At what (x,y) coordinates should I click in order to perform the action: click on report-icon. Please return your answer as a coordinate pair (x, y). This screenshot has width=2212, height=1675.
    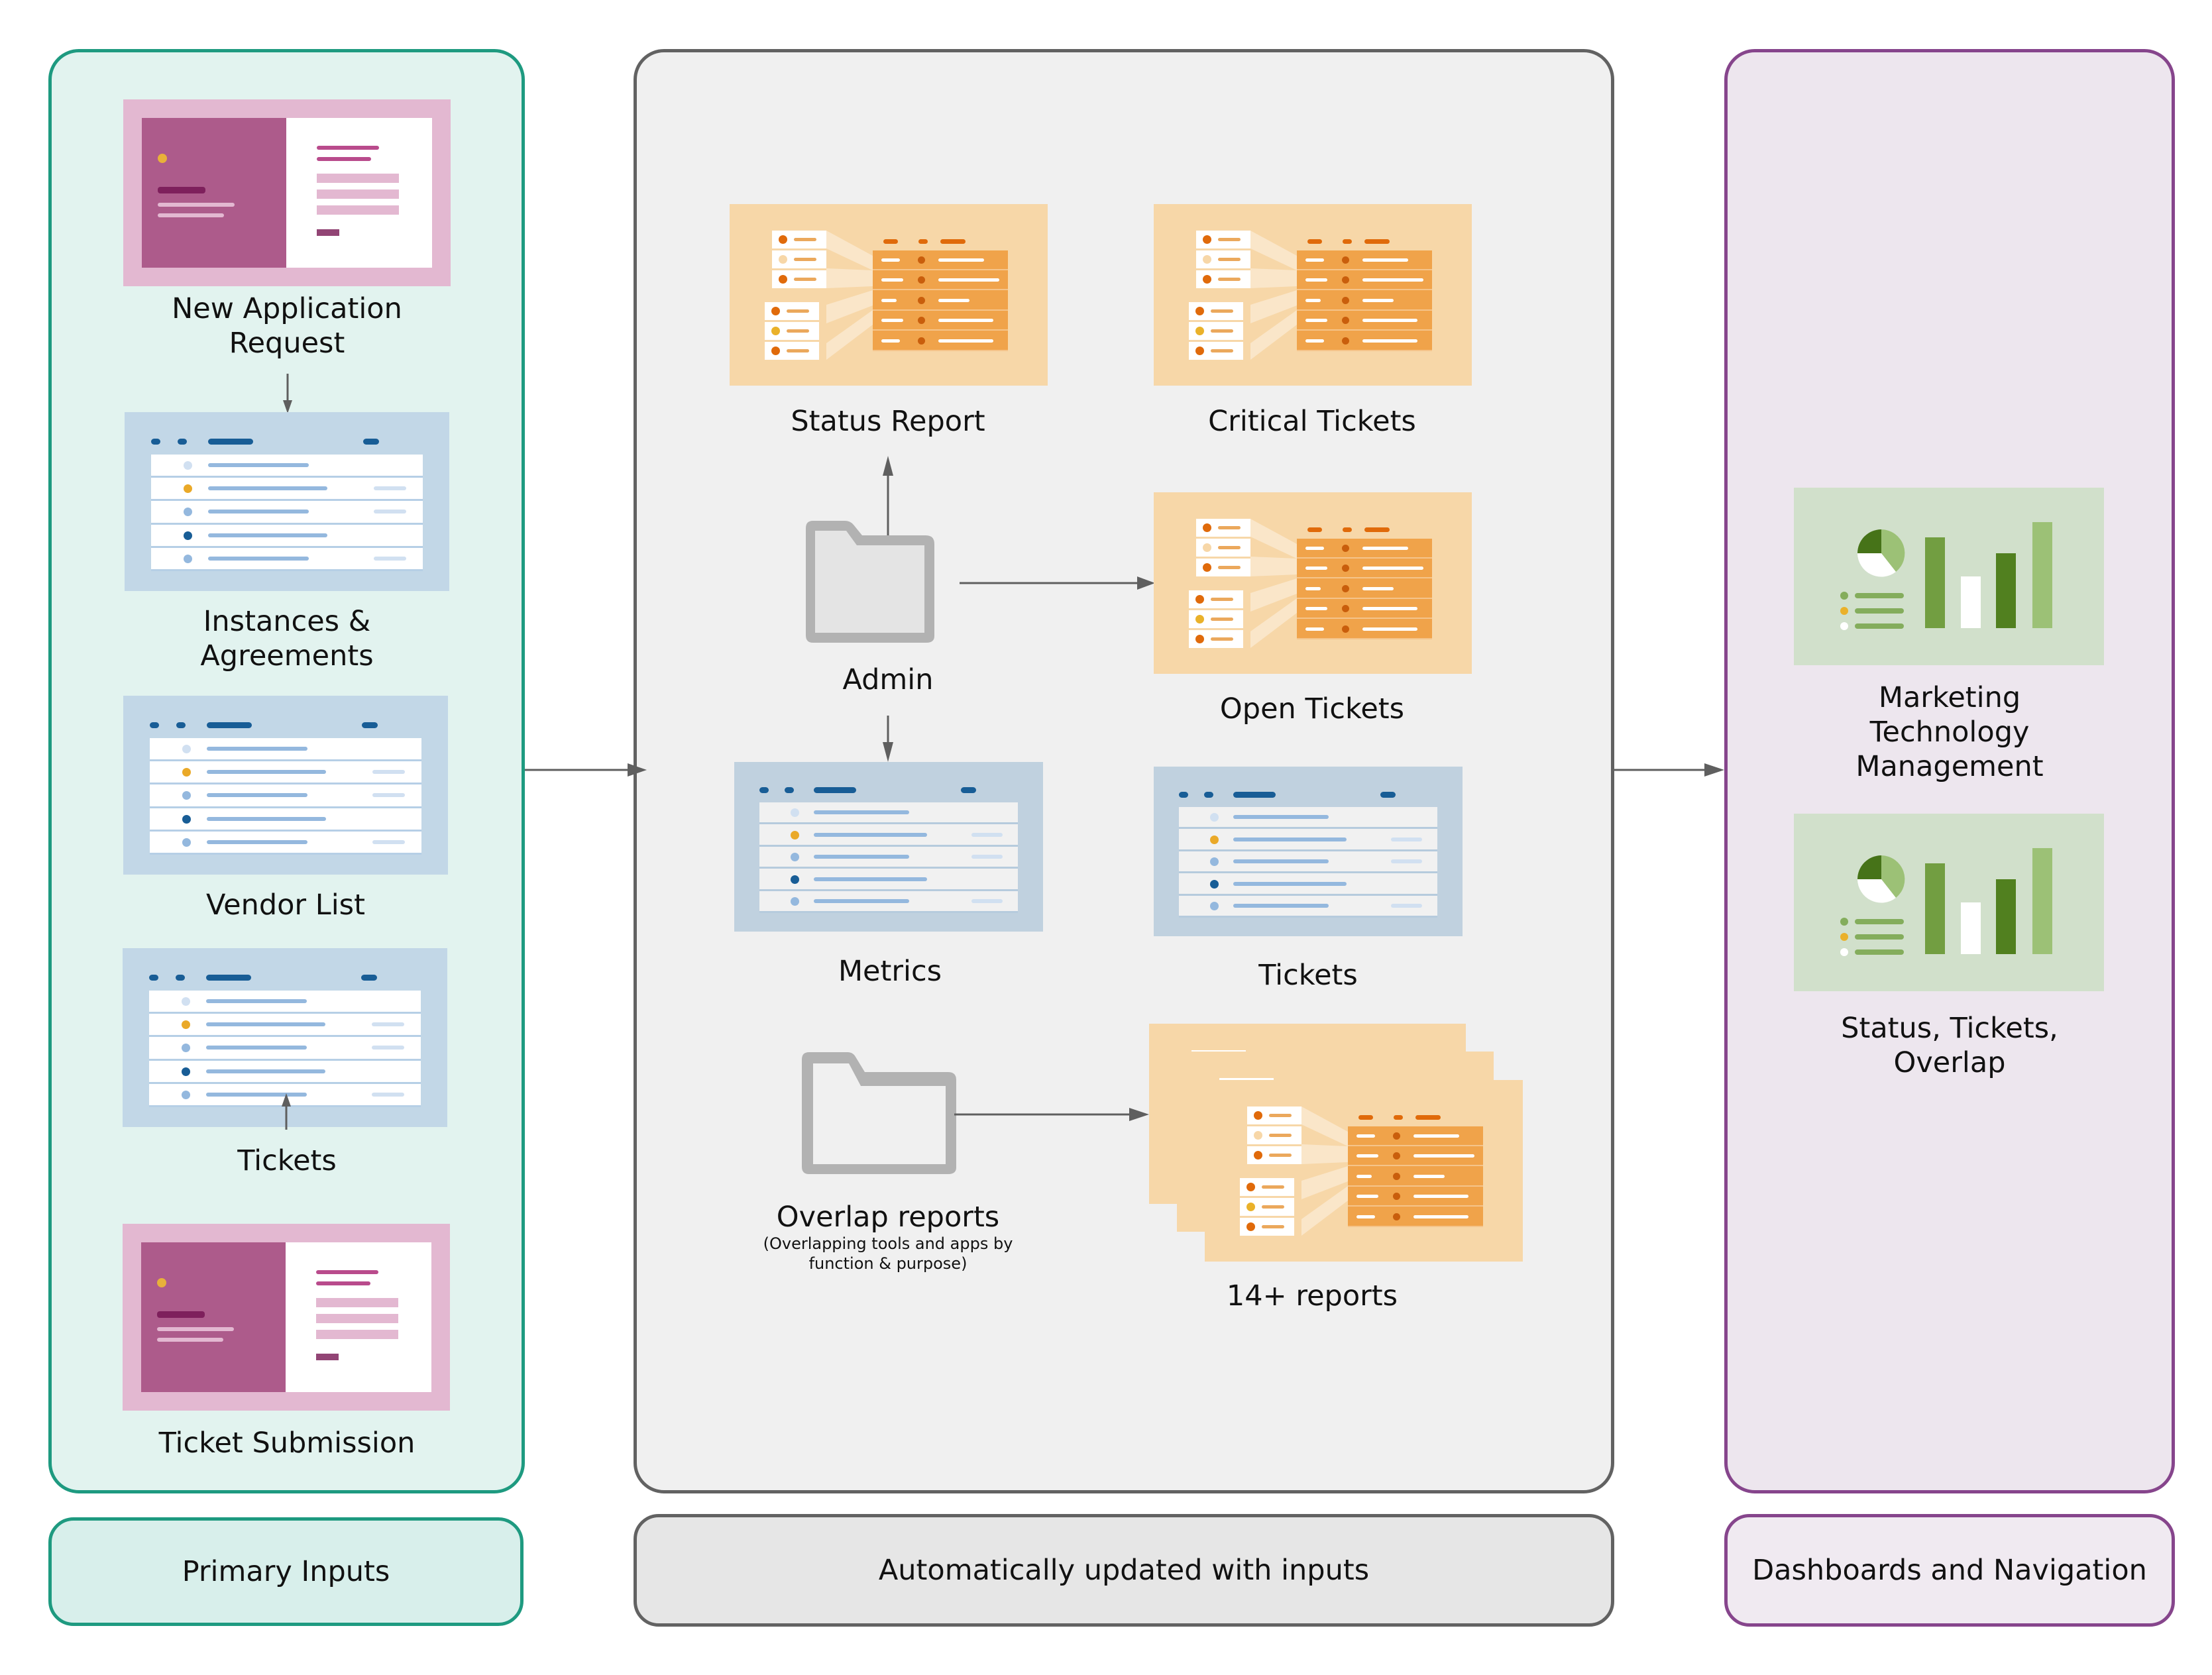
    Looking at the image, I should click on (1313, 295).